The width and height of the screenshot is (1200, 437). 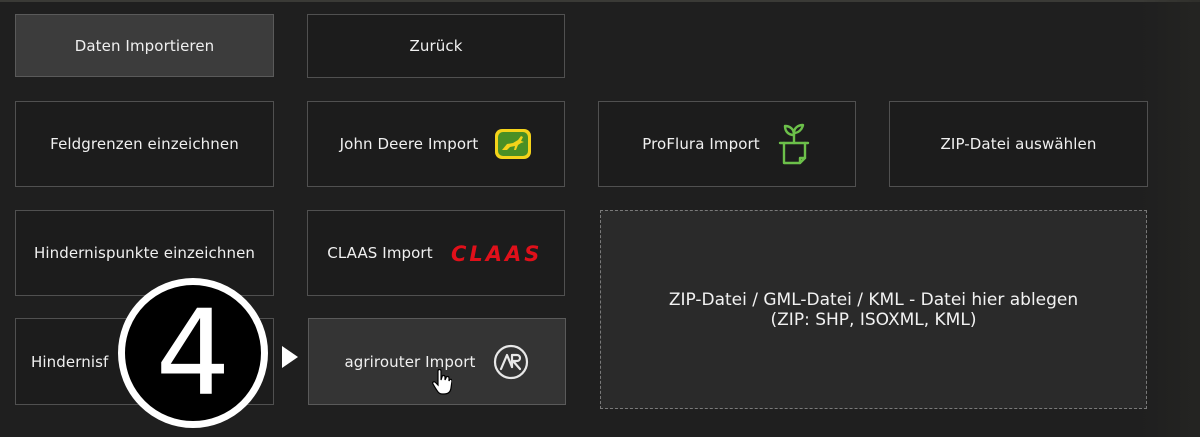 I want to click on agrirouter-import-label: agrirouter Import, so click(x=410, y=361).